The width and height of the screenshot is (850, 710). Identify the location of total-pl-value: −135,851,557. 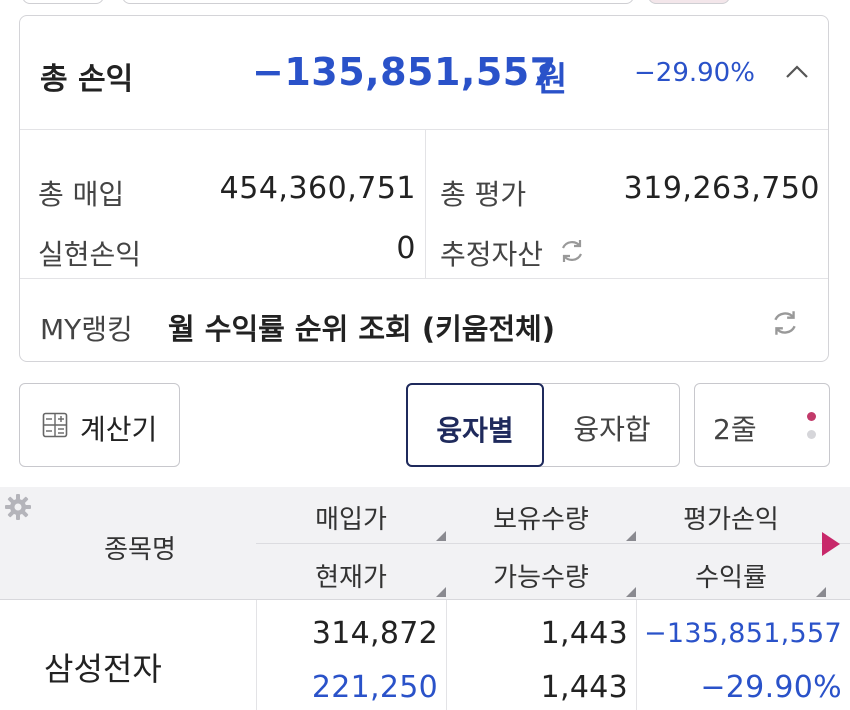
(404, 72).